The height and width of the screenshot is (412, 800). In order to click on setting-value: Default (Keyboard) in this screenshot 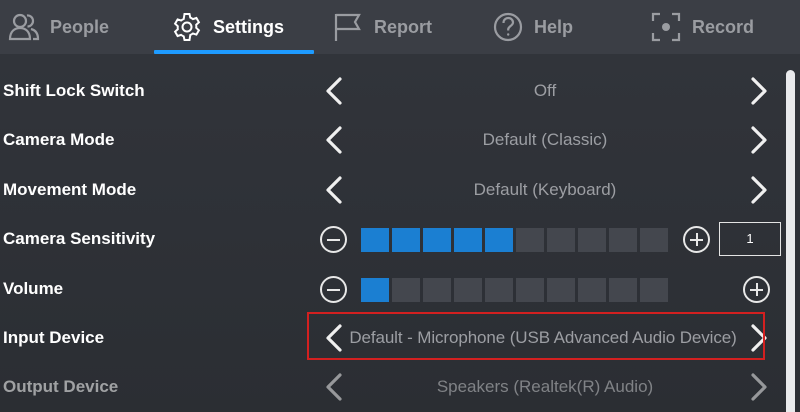, I will do `click(545, 189)`.